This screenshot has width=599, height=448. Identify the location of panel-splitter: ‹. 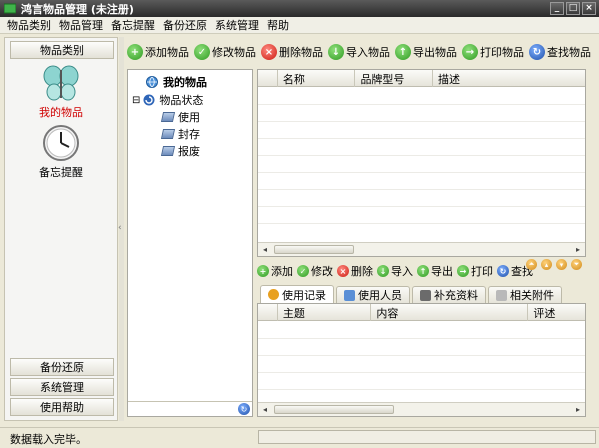
(121, 229).